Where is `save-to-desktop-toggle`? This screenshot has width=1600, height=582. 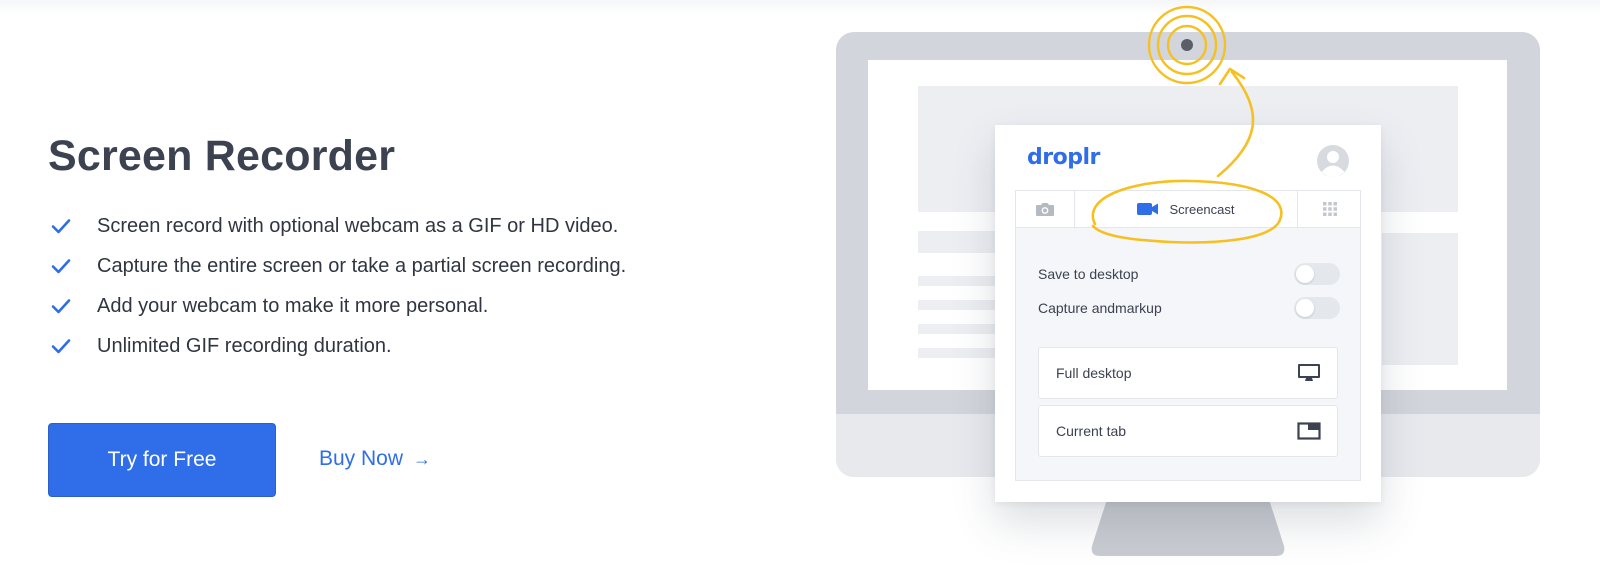 save-to-desktop-toggle is located at coordinates (1317, 274).